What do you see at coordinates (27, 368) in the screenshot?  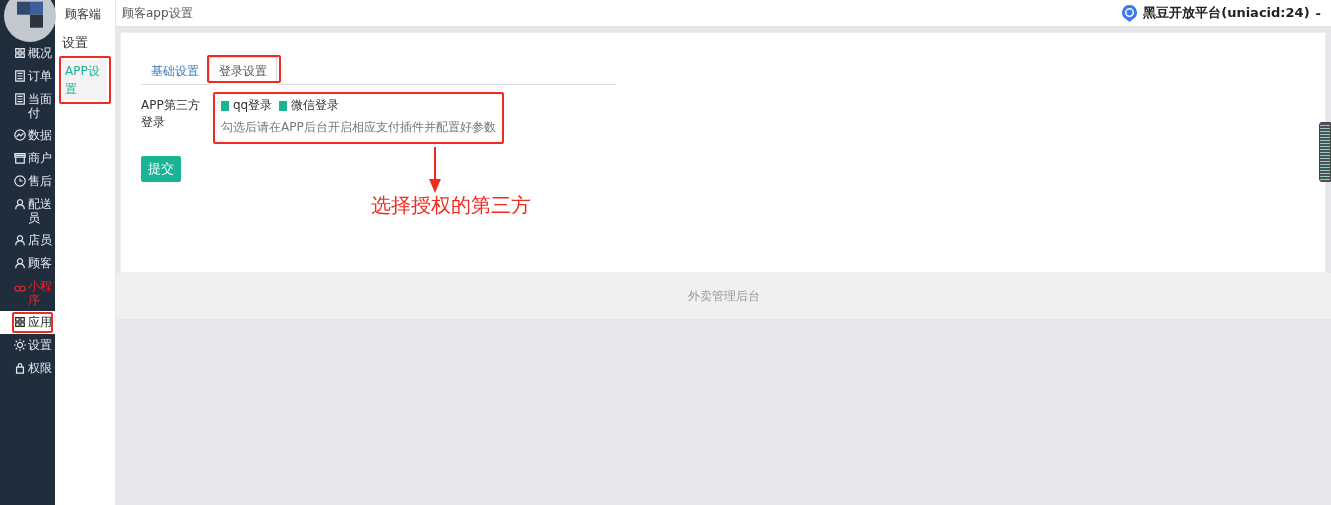 I see `nav-item: 权限` at bounding box center [27, 368].